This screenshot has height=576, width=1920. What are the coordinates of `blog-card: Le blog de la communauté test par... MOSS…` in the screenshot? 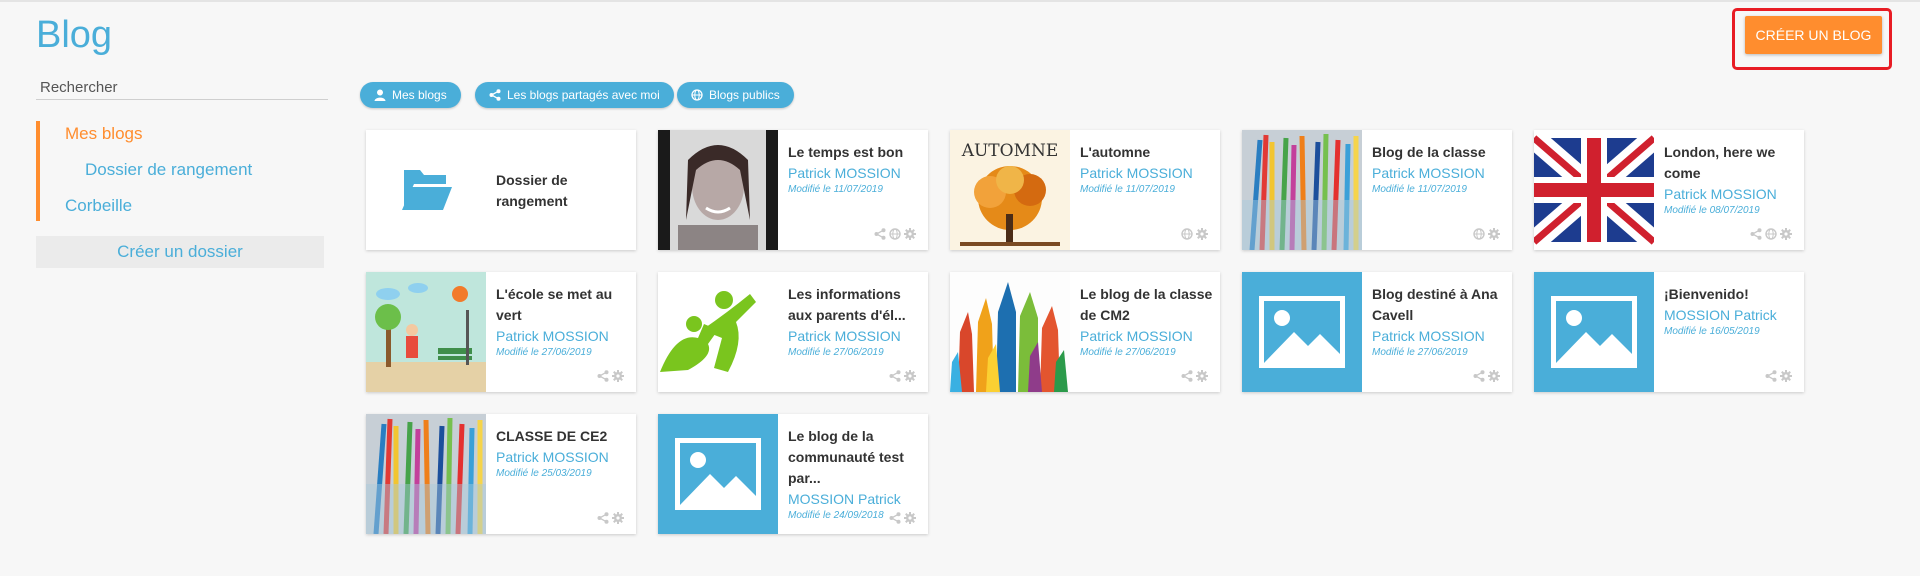 It's located at (793, 474).